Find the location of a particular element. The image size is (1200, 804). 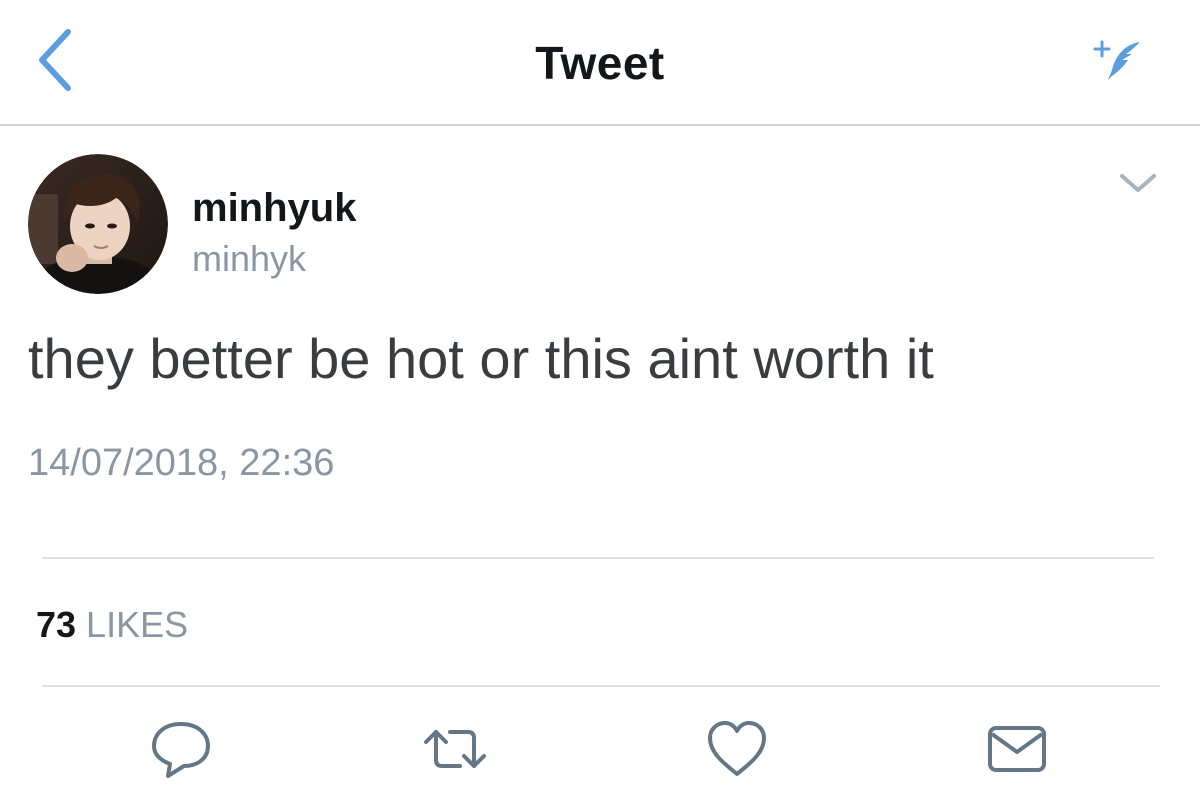

retweet-icon is located at coordinates (455, 749).